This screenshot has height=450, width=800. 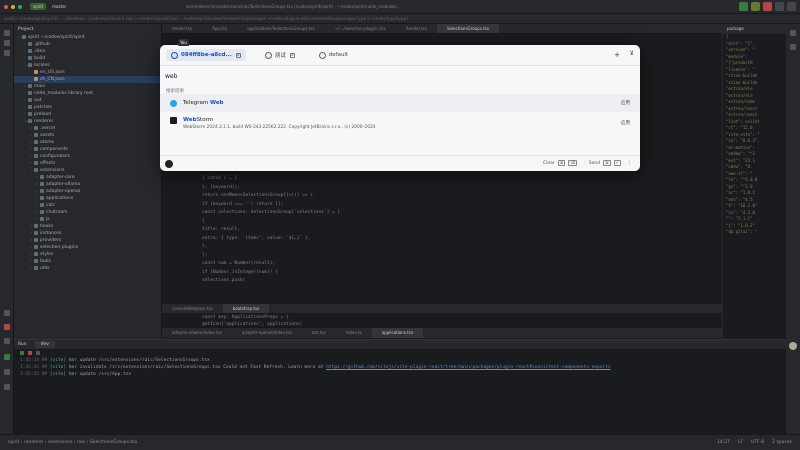 What do you see at coordinates (58, 367) in the screenshot?
I see `log-tag: [vite]` at bounding box center [58, 367].